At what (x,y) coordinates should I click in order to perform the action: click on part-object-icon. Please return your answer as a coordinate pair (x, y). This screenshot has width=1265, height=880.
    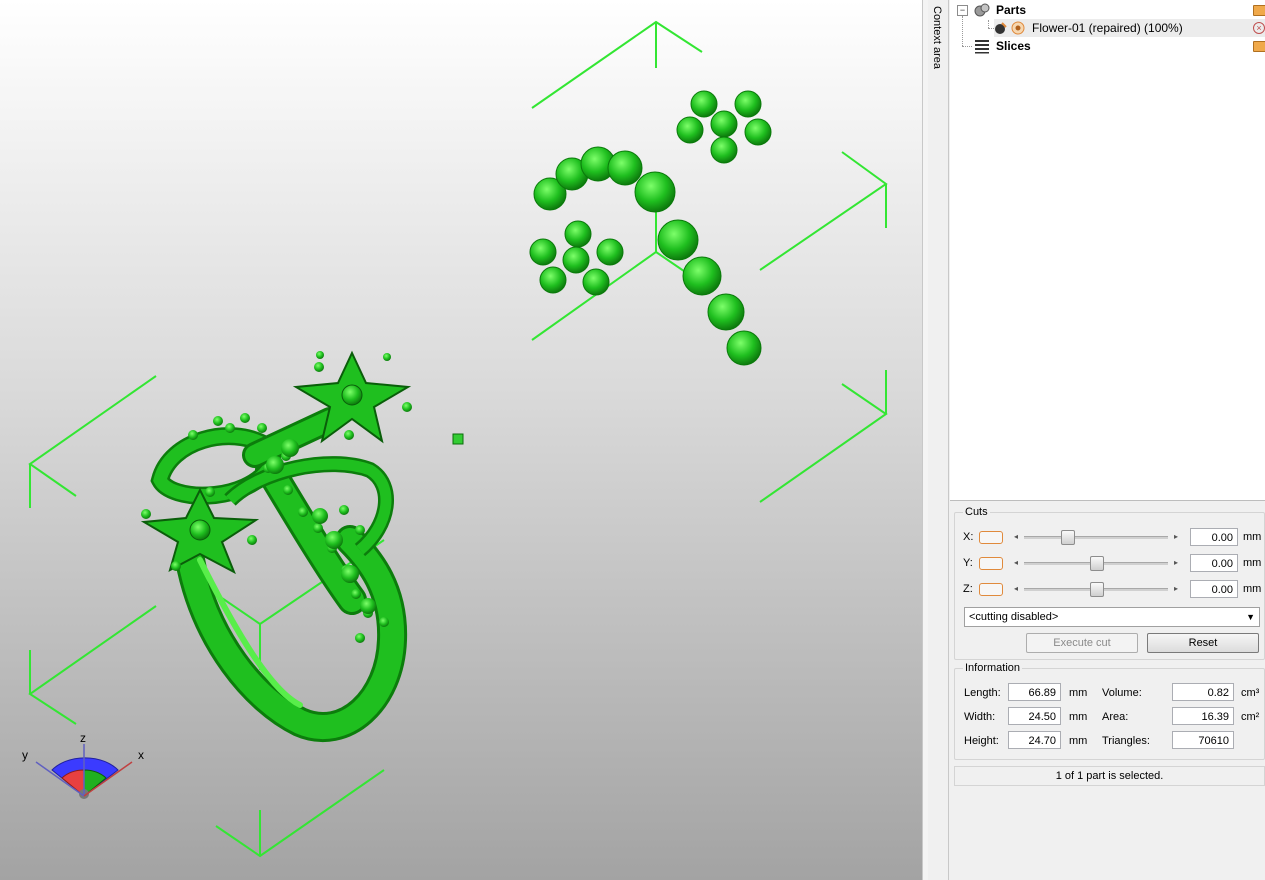
    Looking at the image, I should click on (1001, 28).